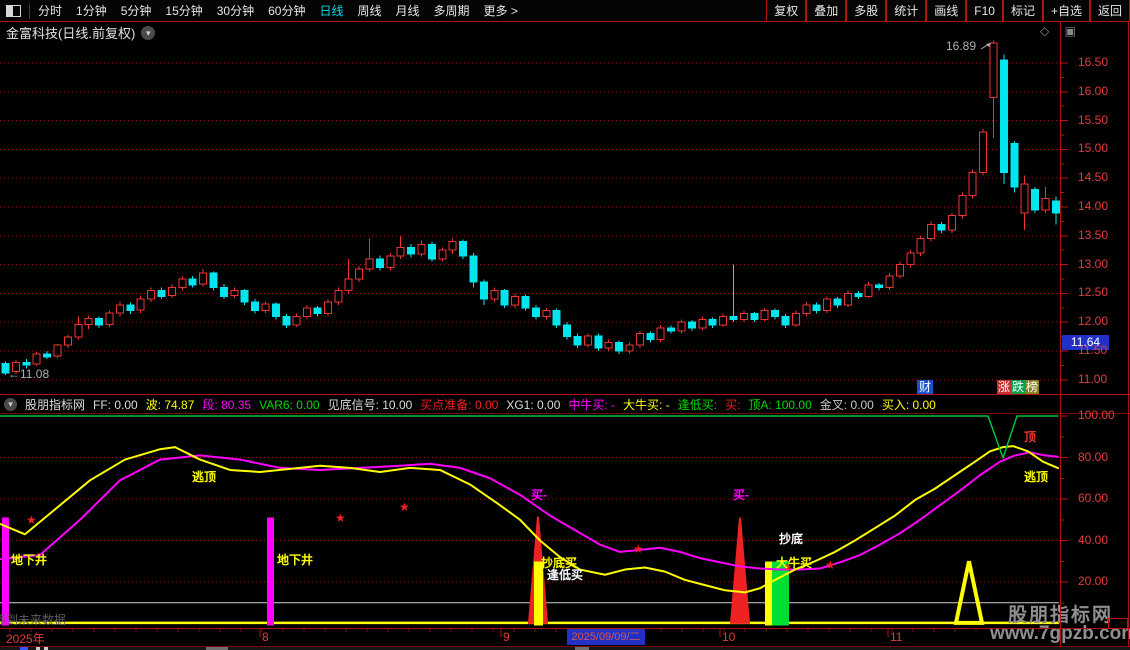  I want to click on param-中牛买: 中牛买: -, so click(592, 405).